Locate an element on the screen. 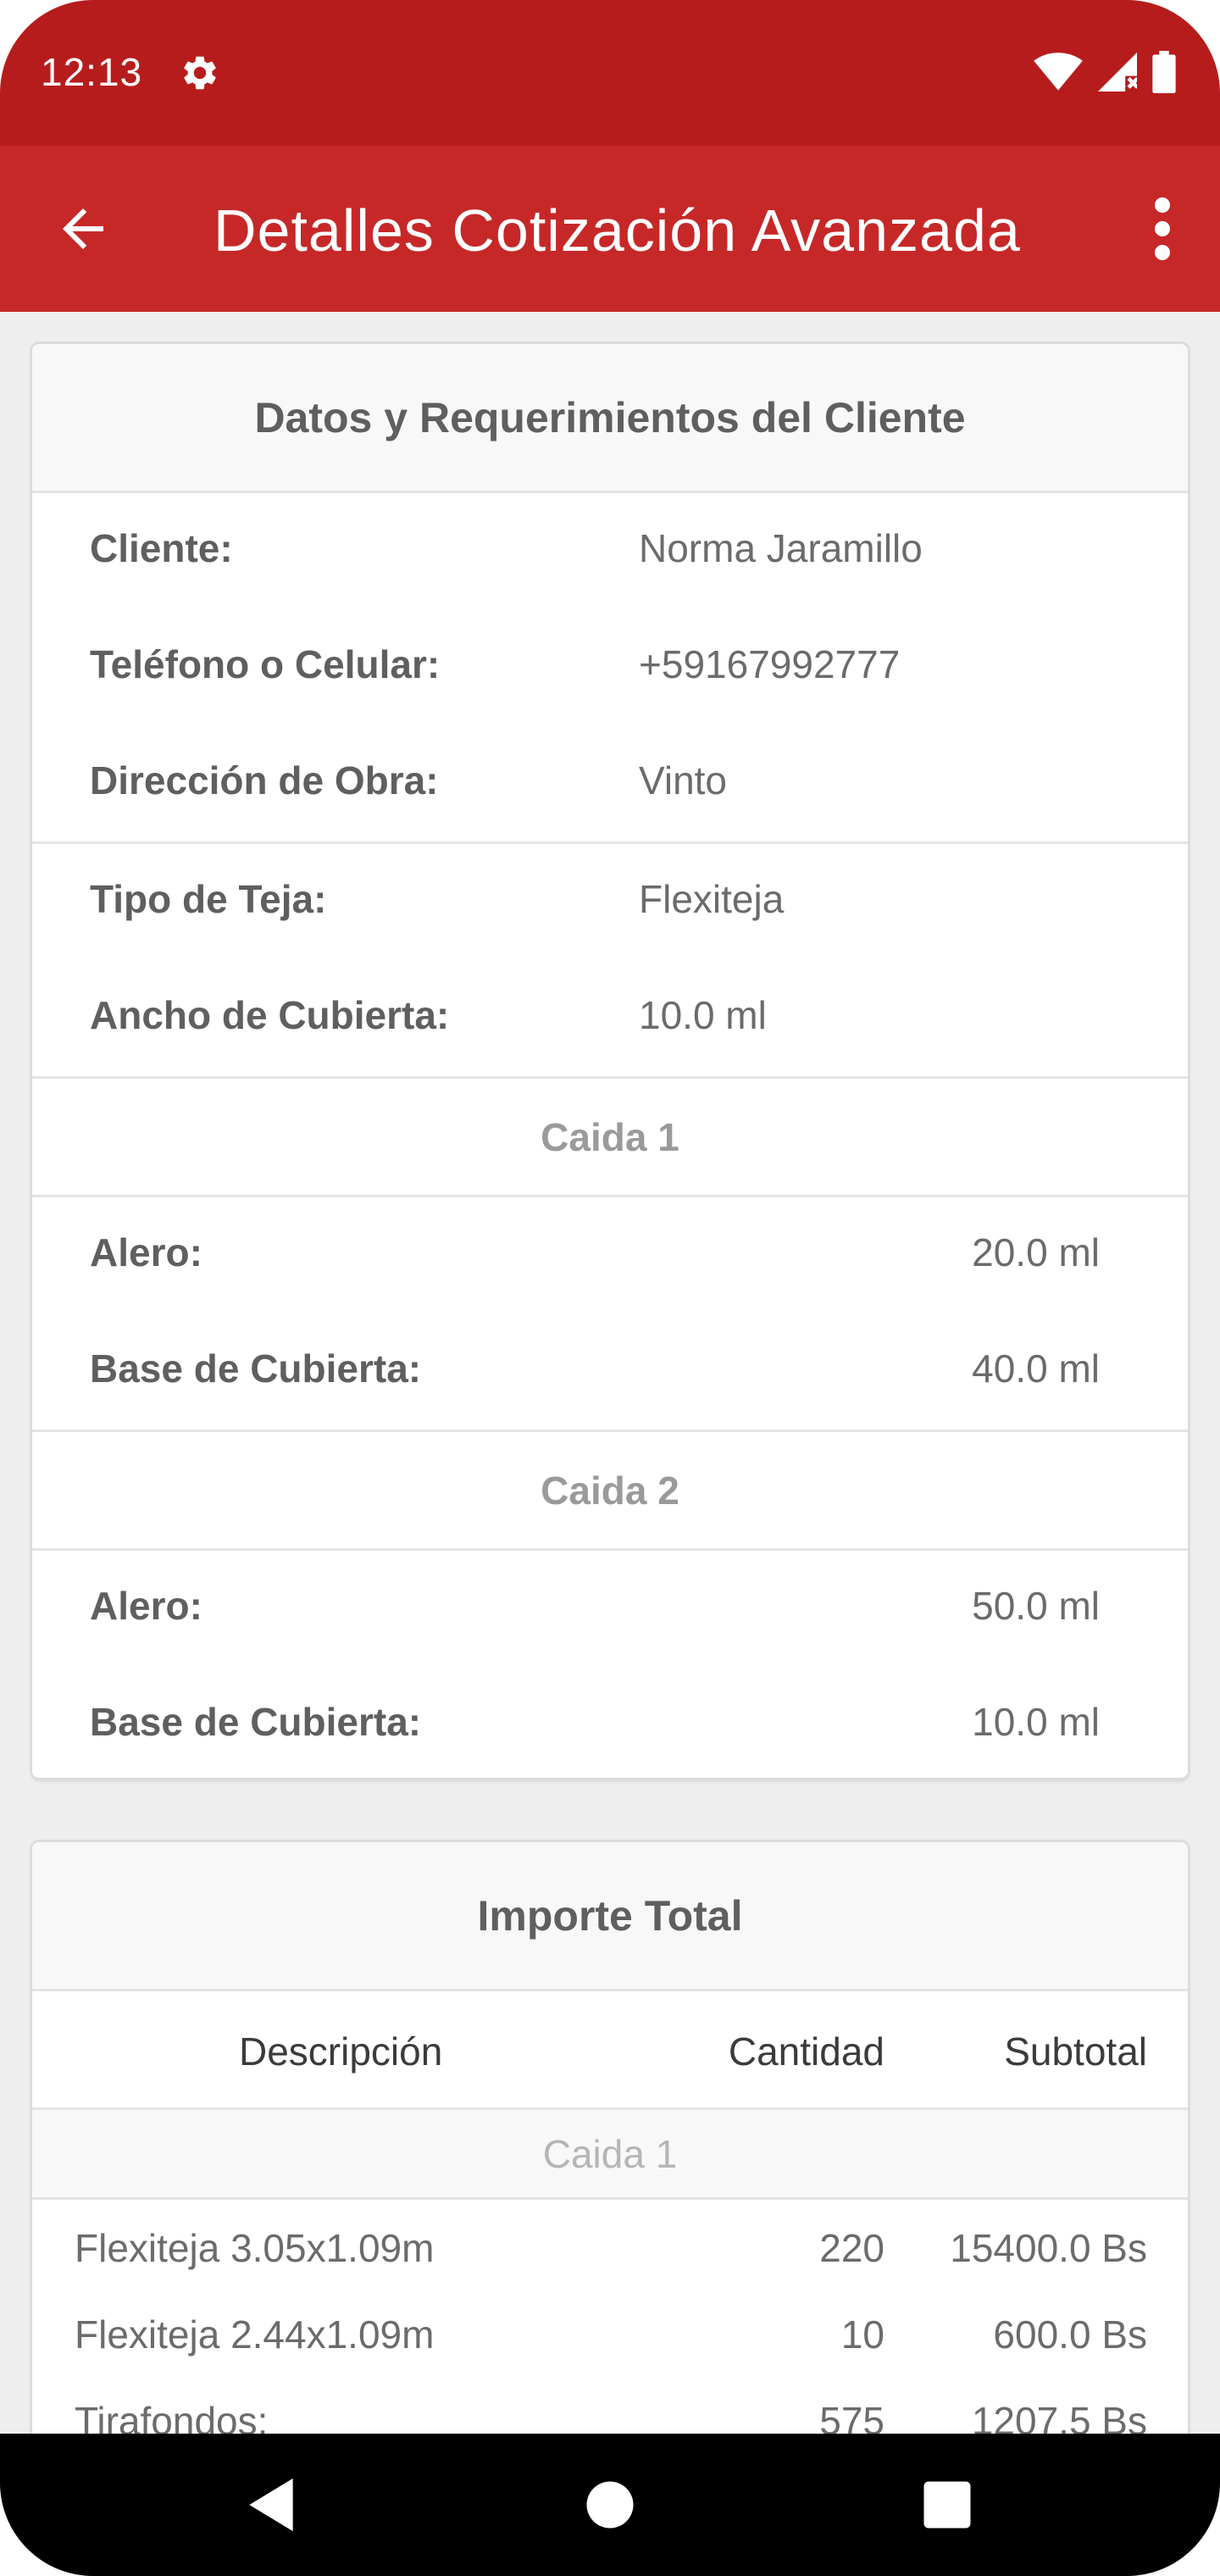 The width and height of the screenshot is (1220, 2576). cell-subtotal: 600.0 Bs is located at coordinates (1070, 2334).